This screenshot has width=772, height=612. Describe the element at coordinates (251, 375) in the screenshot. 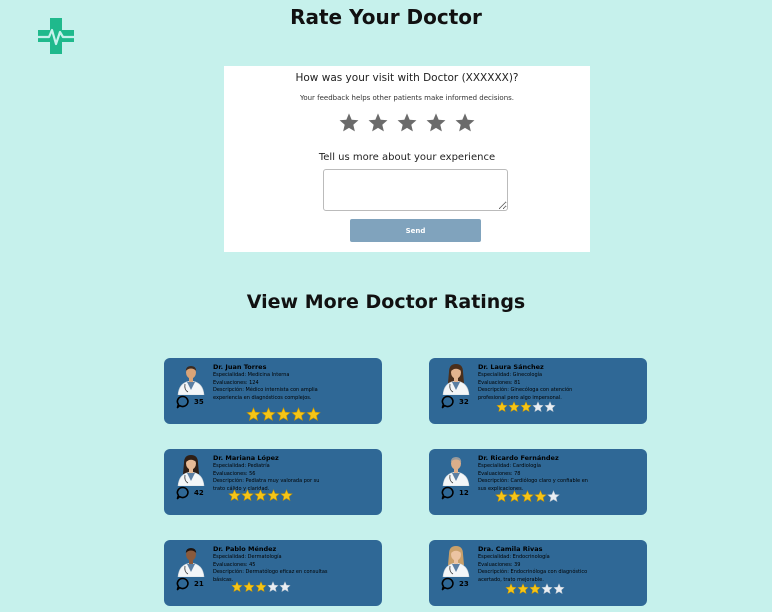

I see `doctor-specialty: Especialidad: Medicina Interna` at that location.